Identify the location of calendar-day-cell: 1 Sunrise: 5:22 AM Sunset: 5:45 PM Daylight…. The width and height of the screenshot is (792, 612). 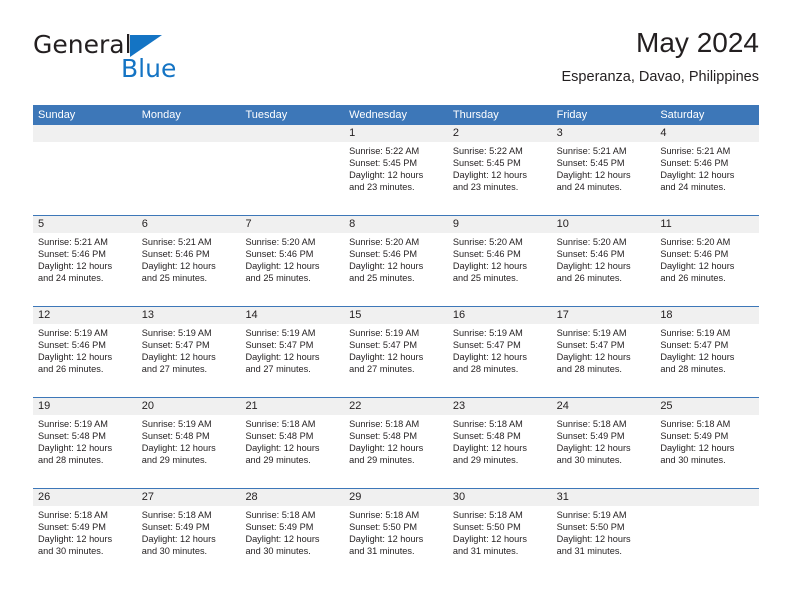
(396, 170).